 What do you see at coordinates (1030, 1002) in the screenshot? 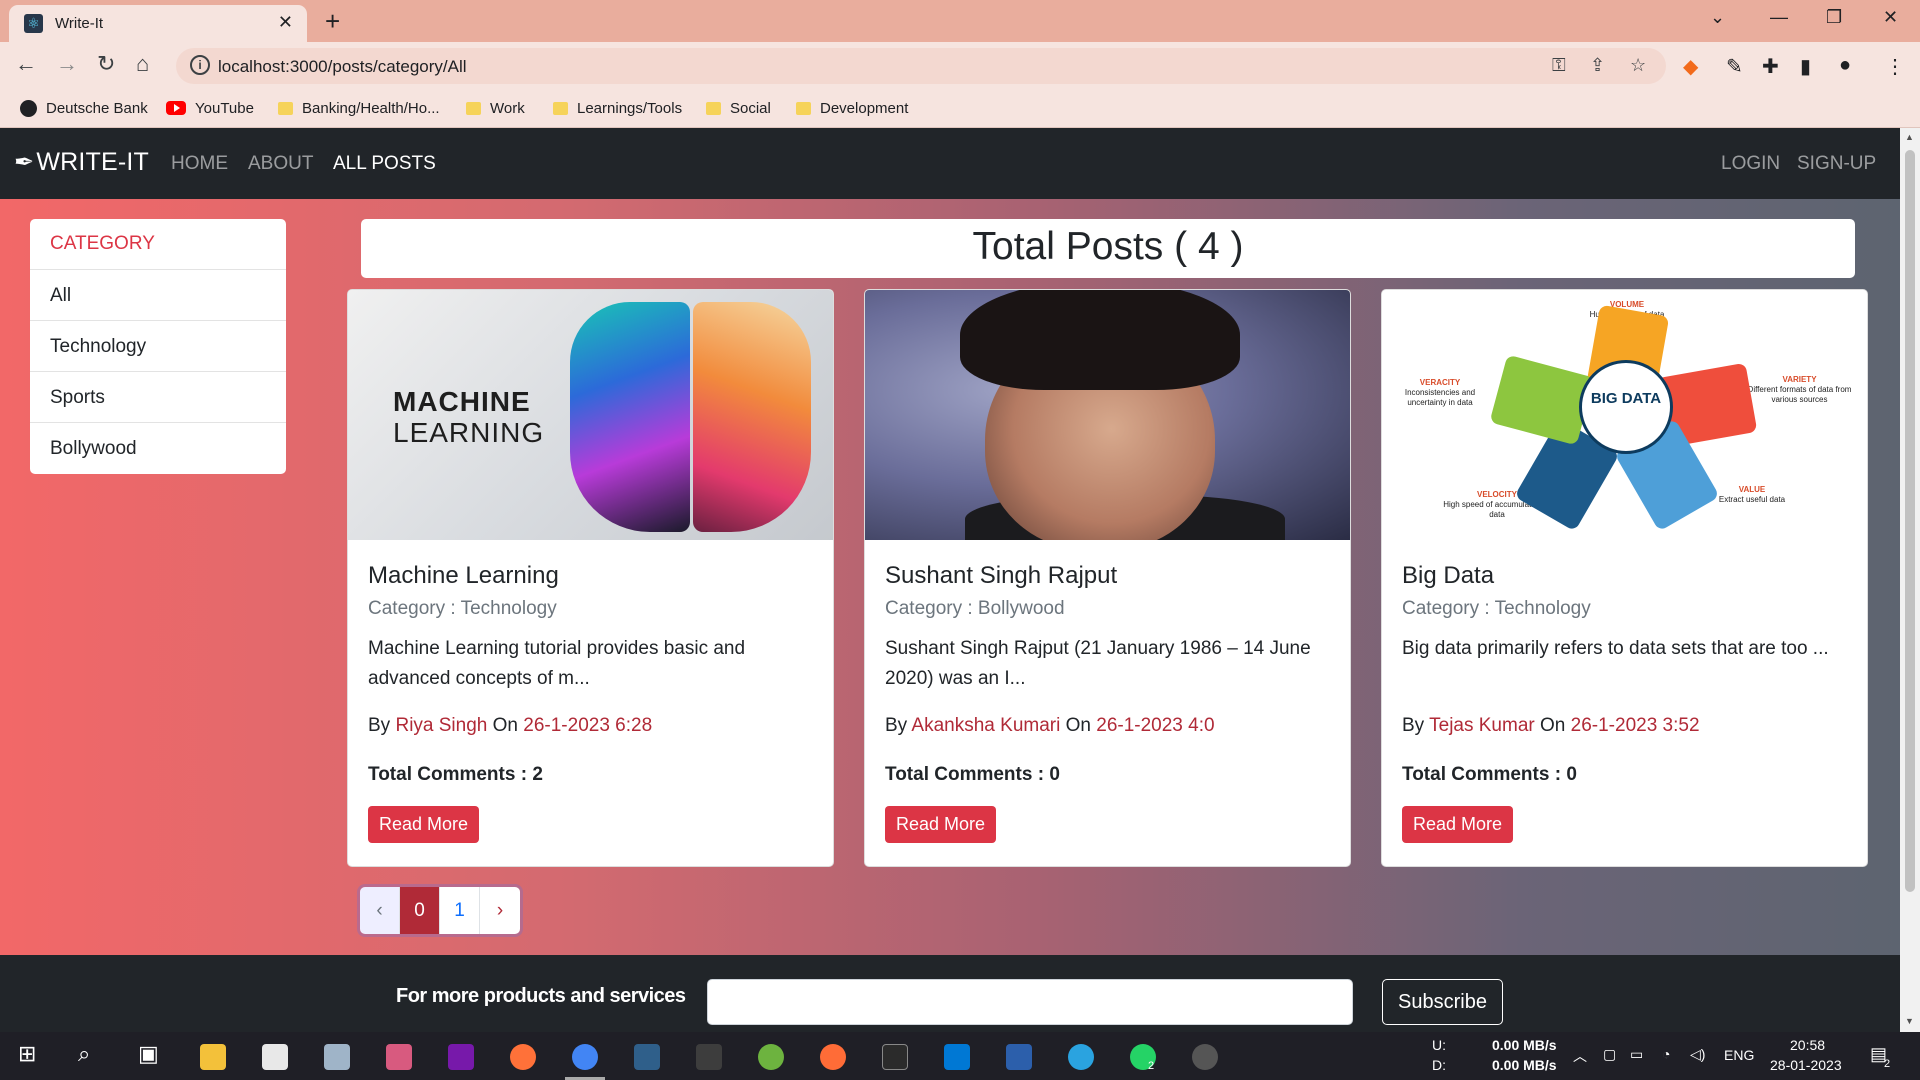
I see `subscribe-email-input` at bounding box center [1030, 1002].